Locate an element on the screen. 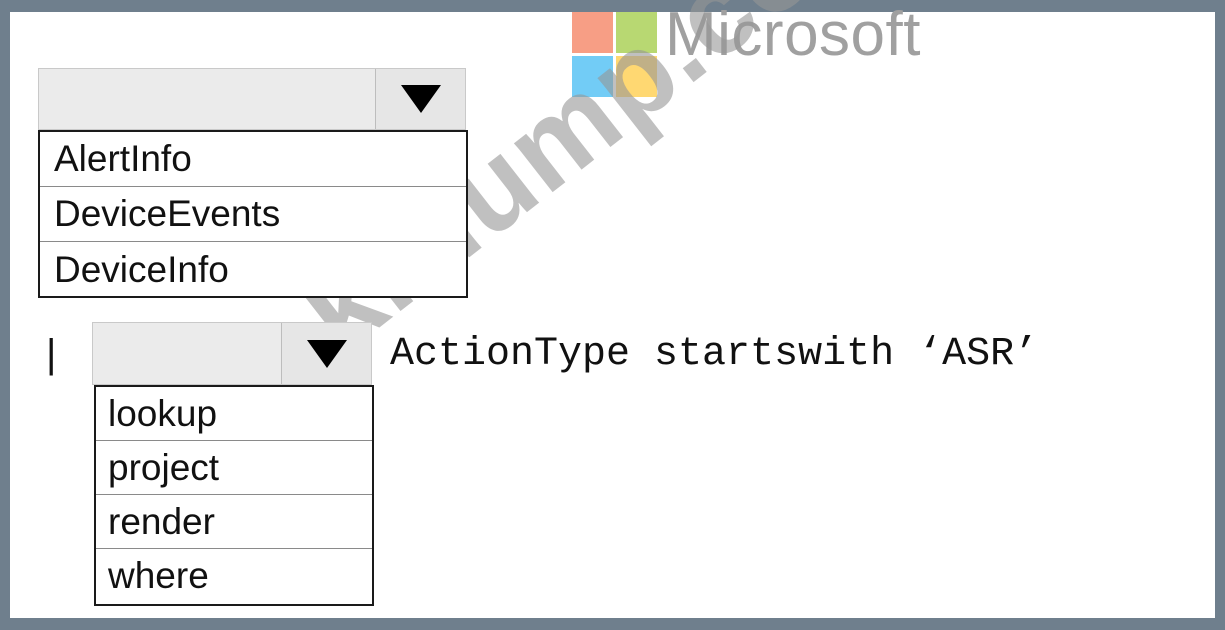 Image resolution: width=1225 pixels, height=630 pixels. table-select-toggle is located at coordinates (420, 99).